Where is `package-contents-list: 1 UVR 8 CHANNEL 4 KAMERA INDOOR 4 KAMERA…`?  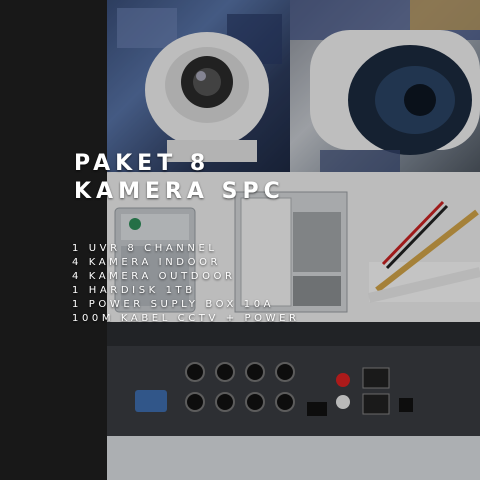 package-contents-list: 1 UVR 8 CHANNEL 4 KAMERA INDOOR 4 KAMERA… is located at coordinates (186, 284).